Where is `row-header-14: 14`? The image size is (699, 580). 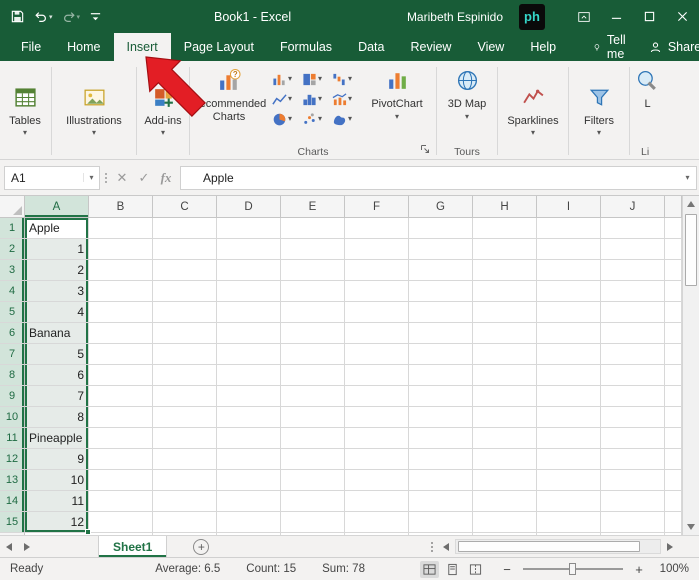
row-header-14: 14 is located at coordinates (12, 501).